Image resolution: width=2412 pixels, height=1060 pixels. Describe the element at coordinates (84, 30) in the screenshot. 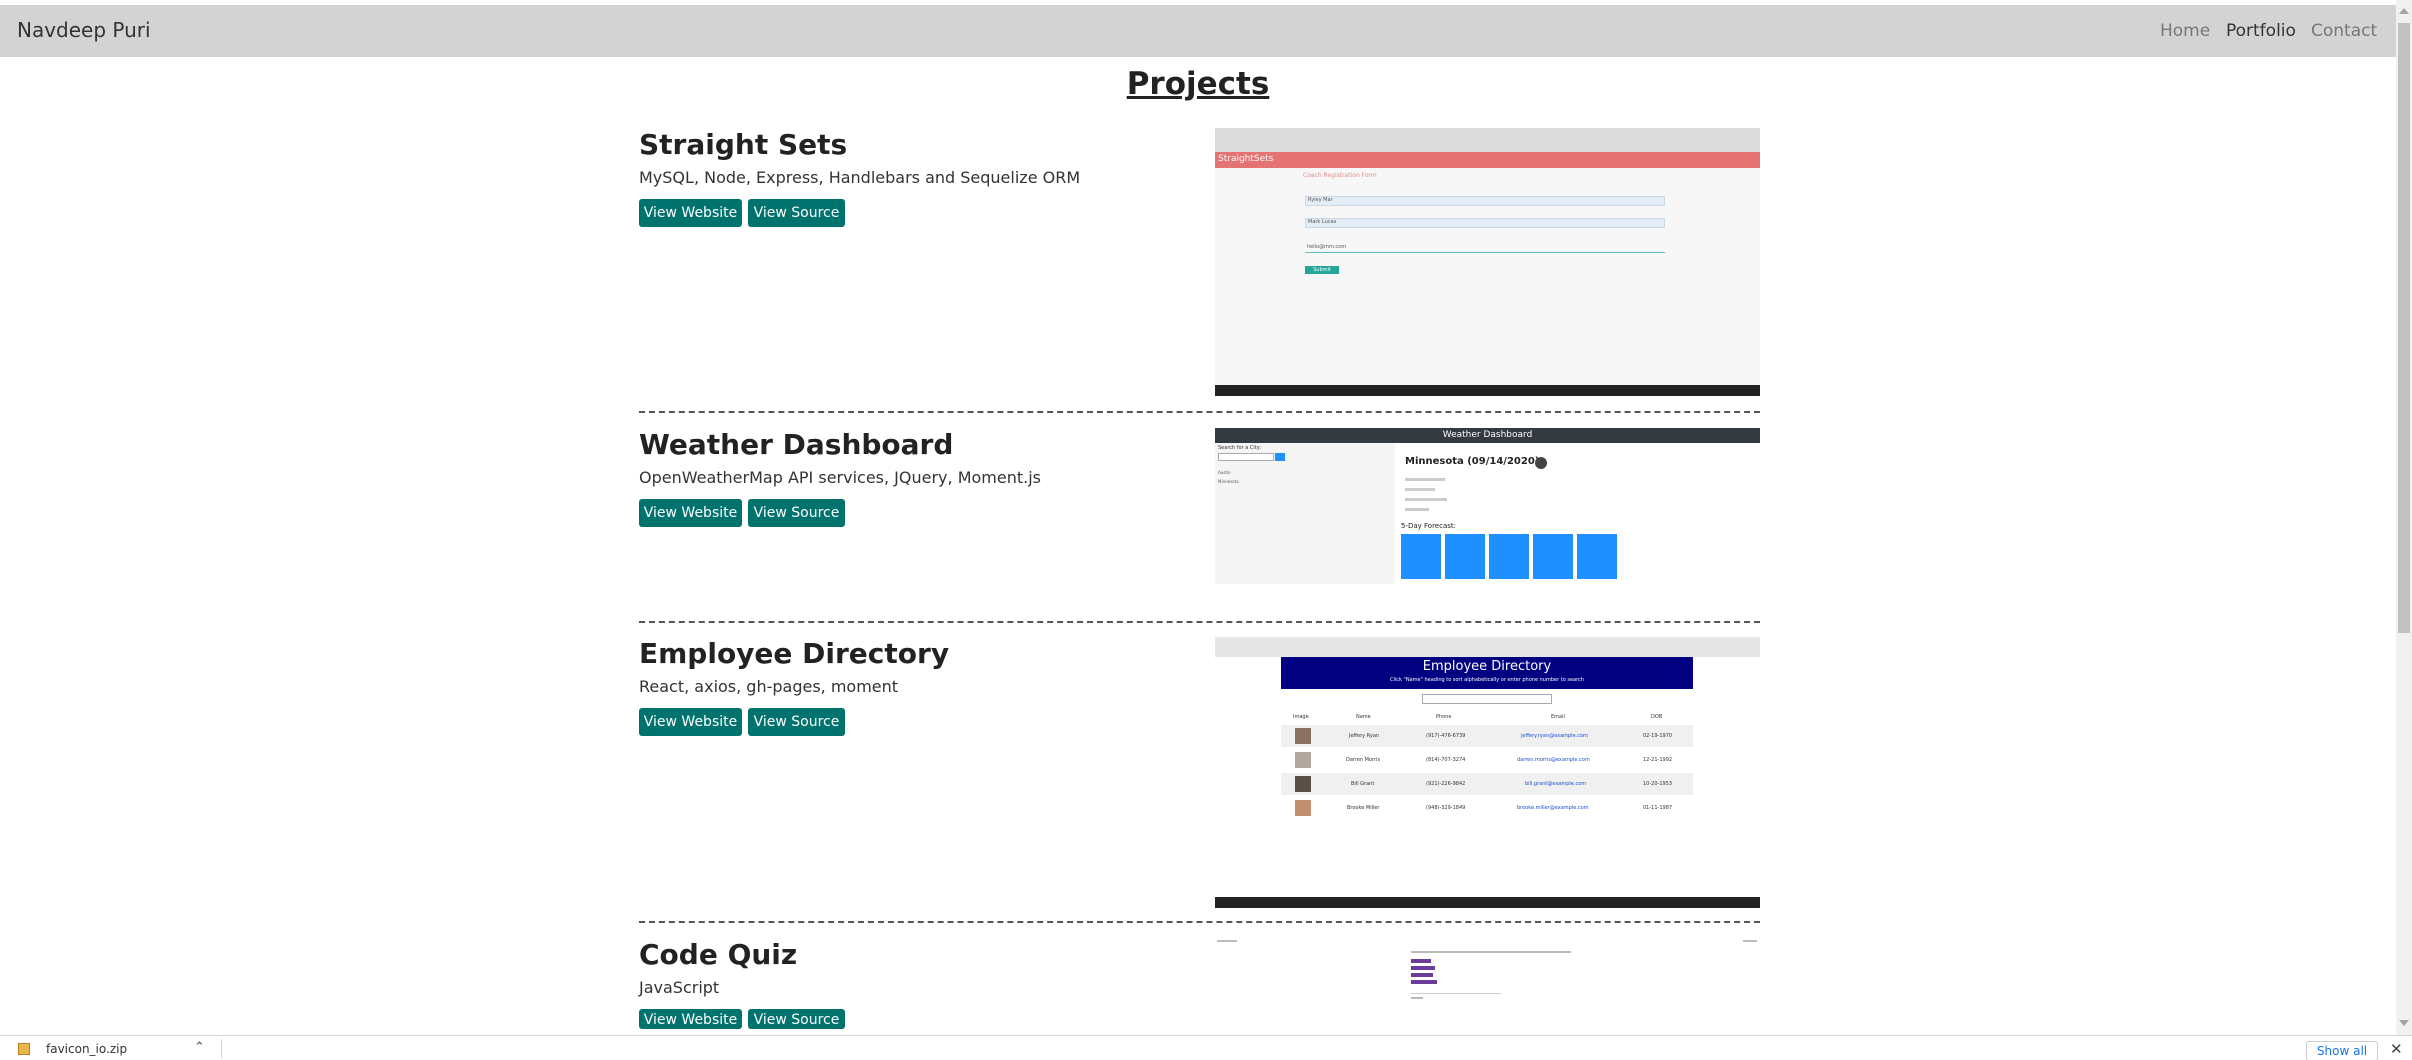

I see `brand-link: Navdeep Puri` at that location.